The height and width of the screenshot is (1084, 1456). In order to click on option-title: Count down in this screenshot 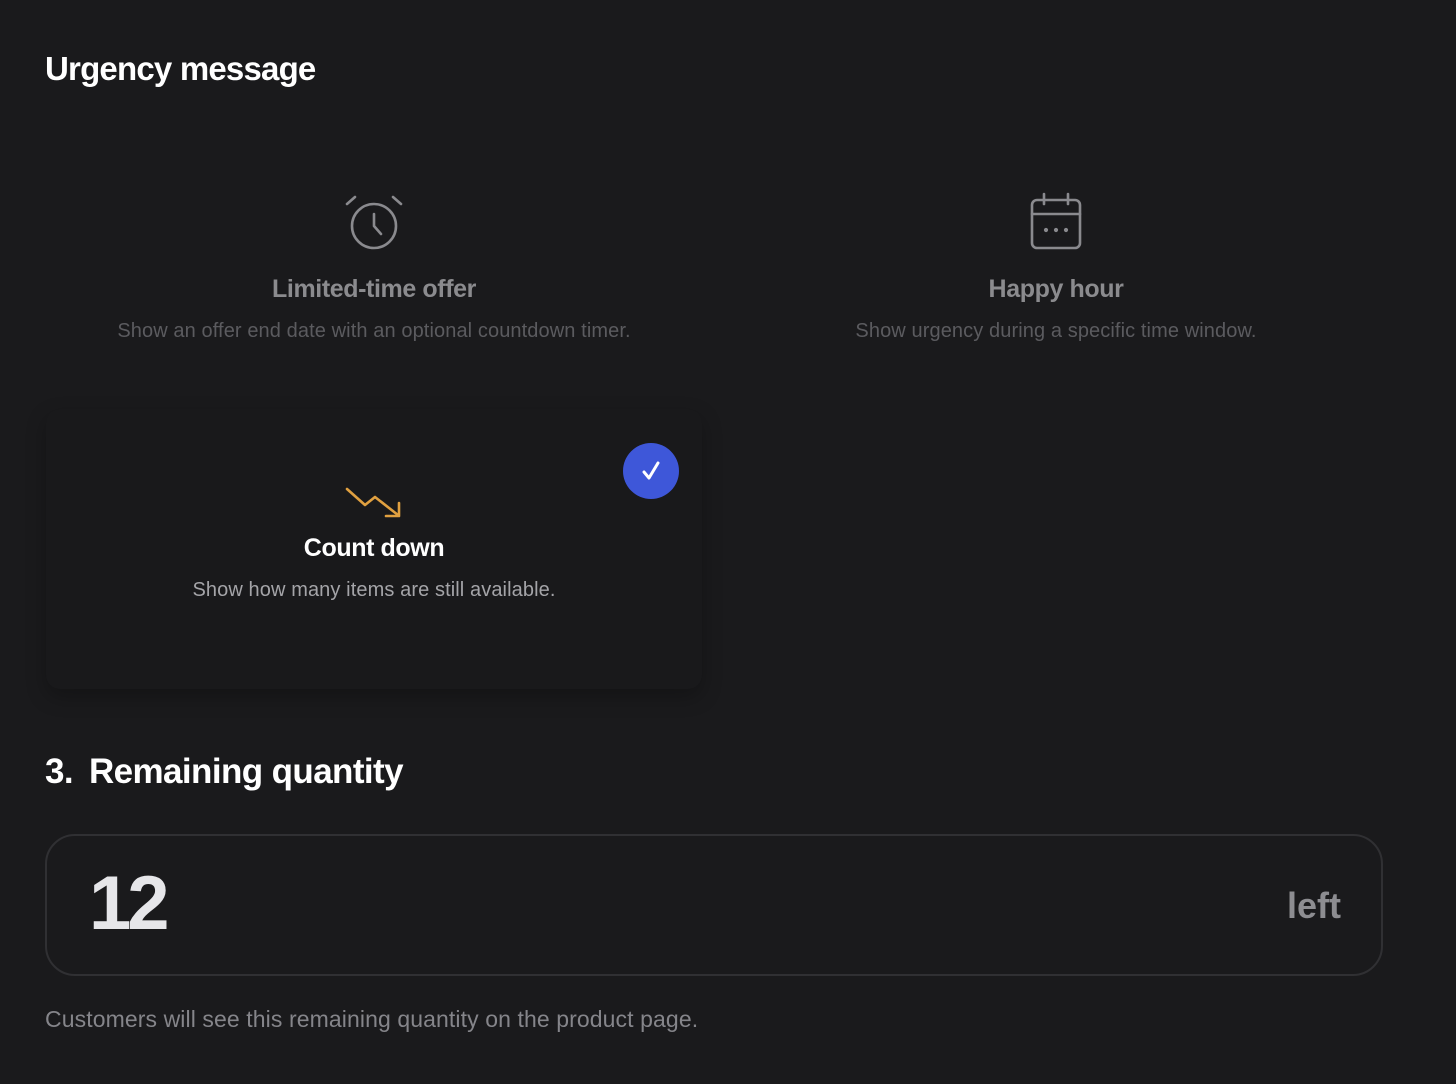, I will do `click(374, 548)`.